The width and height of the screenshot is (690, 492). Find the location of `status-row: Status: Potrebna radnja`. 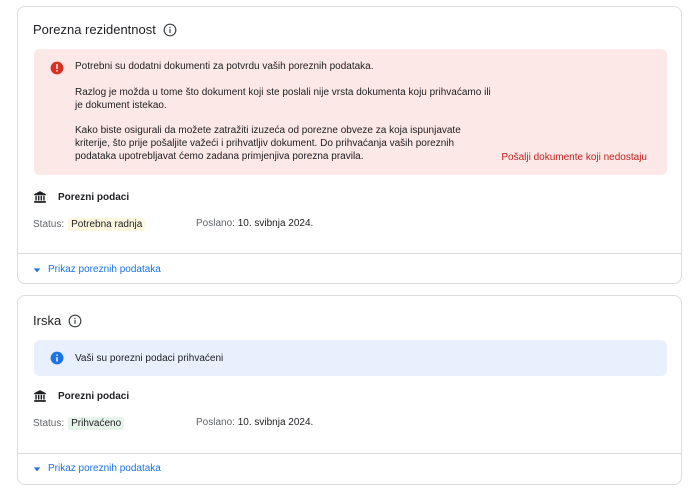

status-row: Status: Potrebna radnja is located at coordinates (89, 224).